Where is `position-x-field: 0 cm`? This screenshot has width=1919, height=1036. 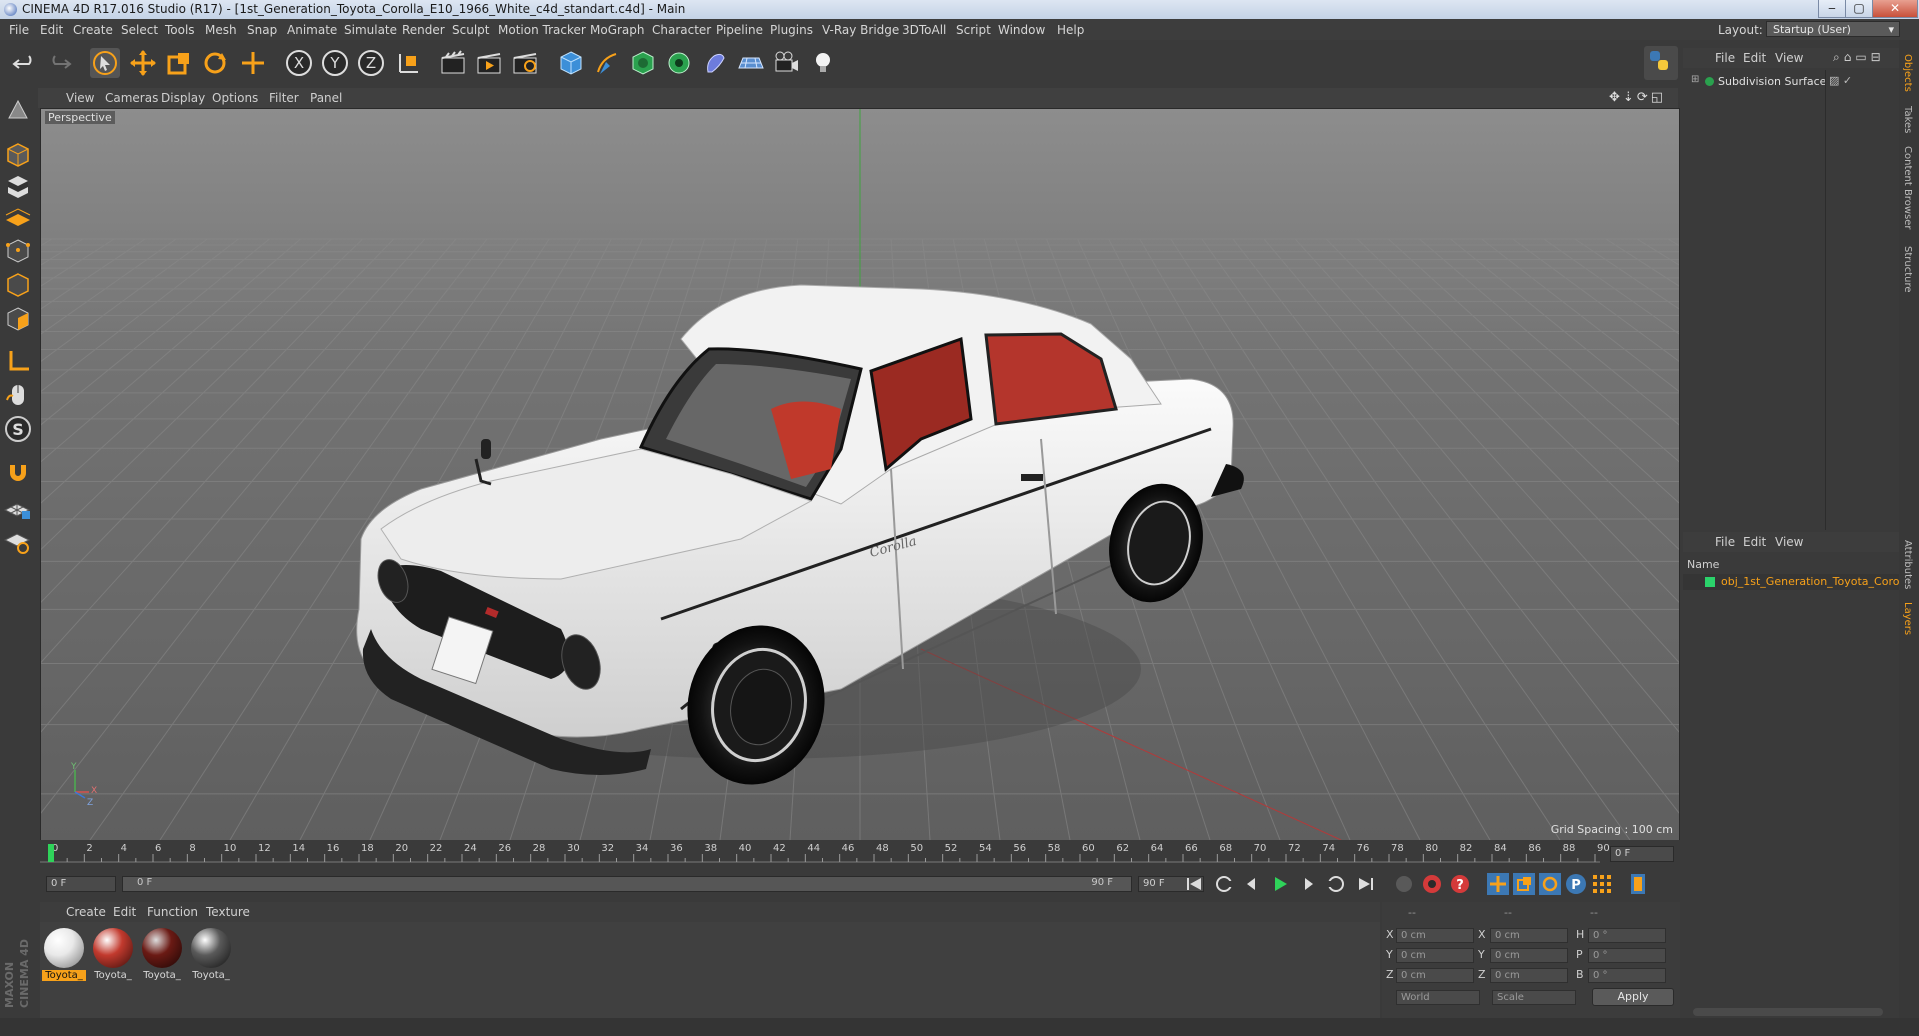 position-x-field: 0 cm is located at coordinates (1435, 935).